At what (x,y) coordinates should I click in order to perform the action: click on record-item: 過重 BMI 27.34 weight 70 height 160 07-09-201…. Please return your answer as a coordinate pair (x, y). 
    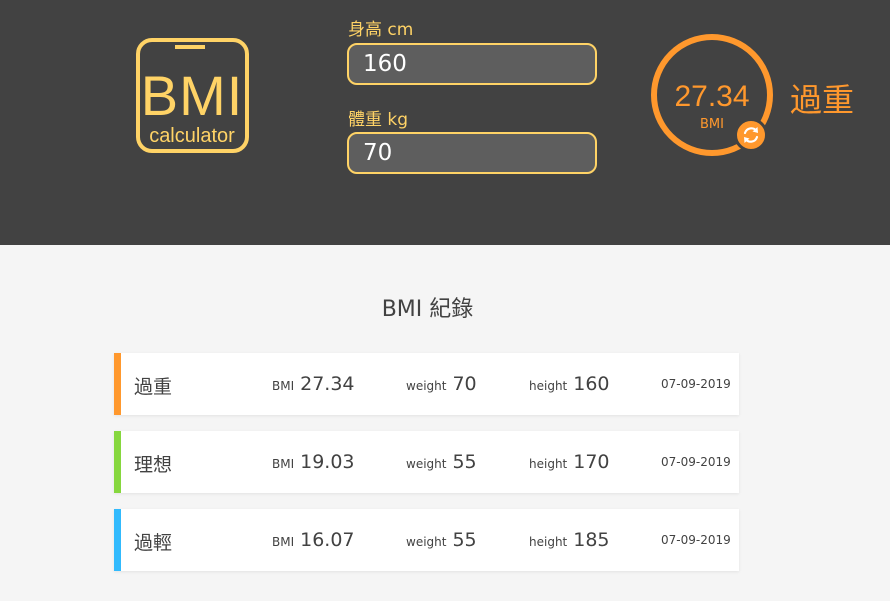
    Looking at the image, I should click on (426, 384).